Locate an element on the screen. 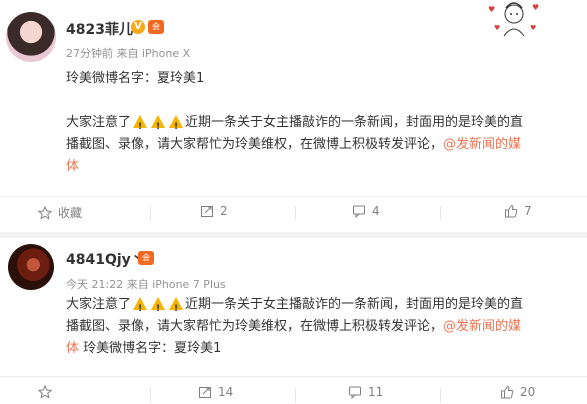  doodle-sticker-icon: ♥ ♥ ♥ ♥ is located at coordinates (513, 19).